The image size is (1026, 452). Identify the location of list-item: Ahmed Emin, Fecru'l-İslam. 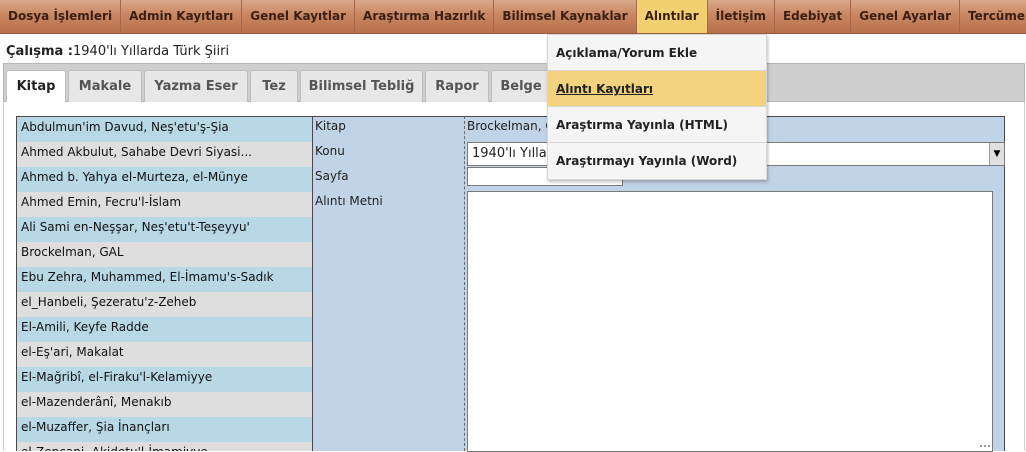
(164, 204).